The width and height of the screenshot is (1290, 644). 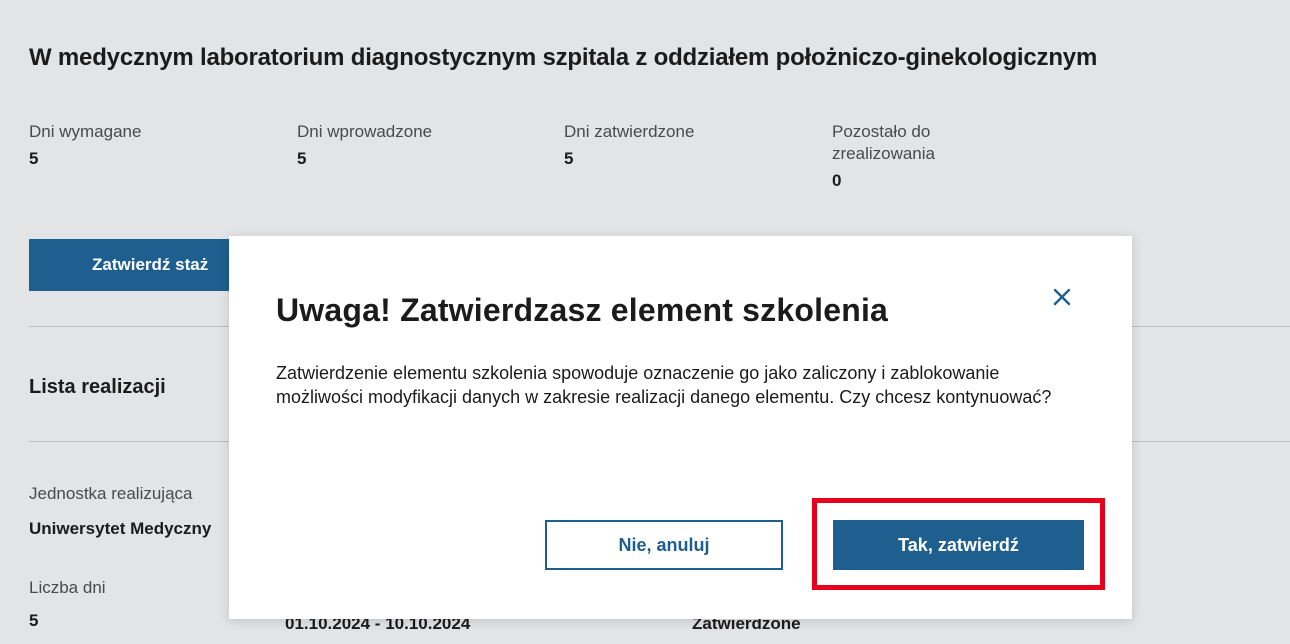 What do you see at coordinates (958, 545) in the screenshot?
I see `confirm-button: Tak, zatwierdź` at bounding box center [958, 545].